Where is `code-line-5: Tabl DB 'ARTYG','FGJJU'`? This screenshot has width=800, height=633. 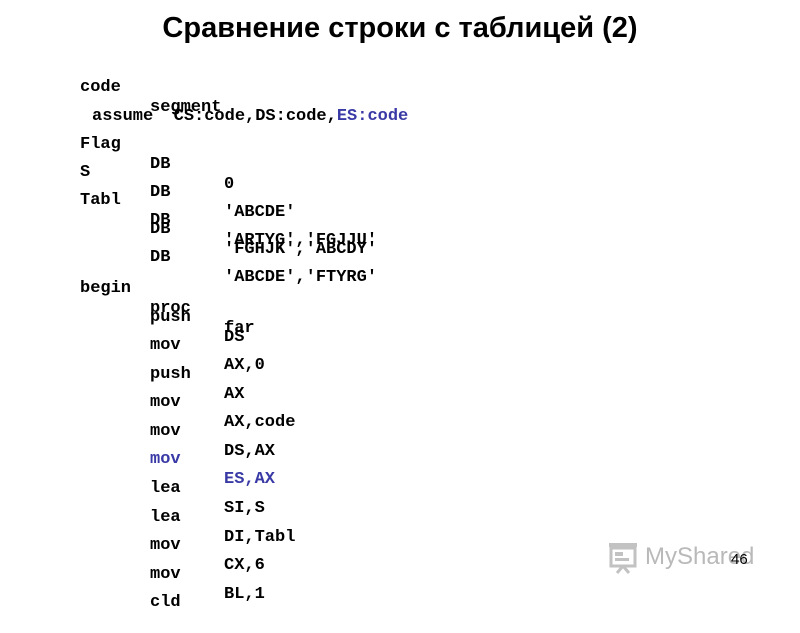 code-line-5: Tabl DB 'ARTYG','FGJJU' is located at coordinates (188, 210).